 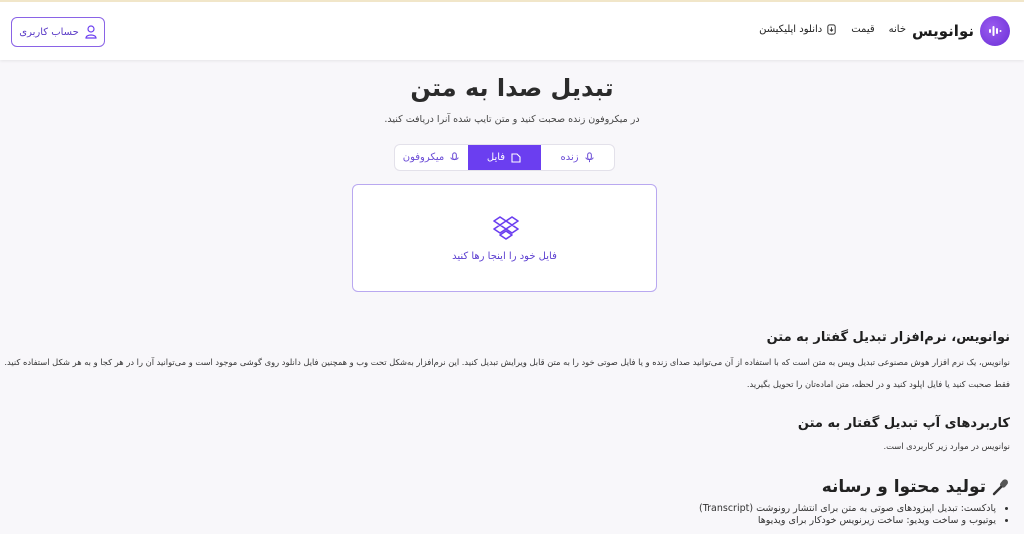 What do you see at coordinates (512, 88) in the screenshot?
I see `page-title: تبدیل صدا به متن` at bounding box center [512, 88].